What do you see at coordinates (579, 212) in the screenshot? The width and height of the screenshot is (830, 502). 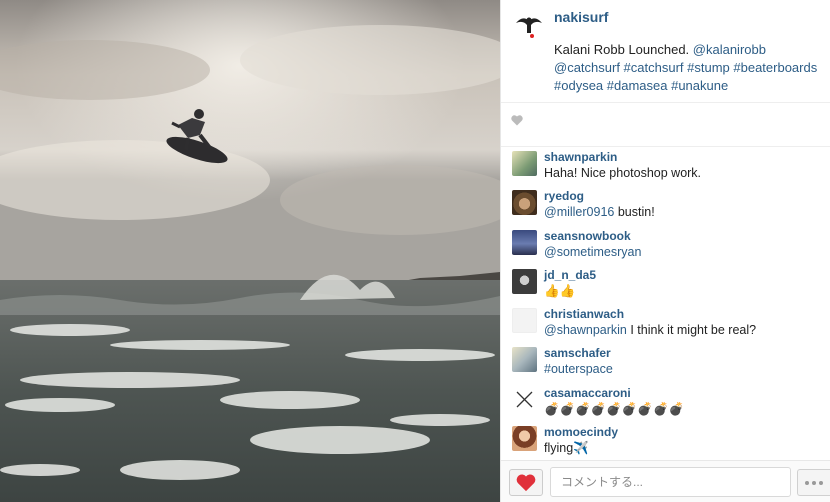 I see `comment-mention: @miller0916` at bounding box center [579, 212].